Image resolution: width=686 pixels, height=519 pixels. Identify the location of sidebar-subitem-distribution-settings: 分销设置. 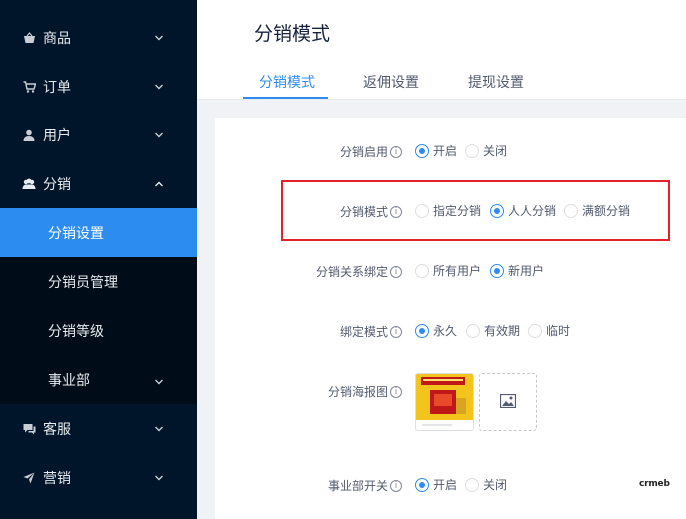
(98, 232).